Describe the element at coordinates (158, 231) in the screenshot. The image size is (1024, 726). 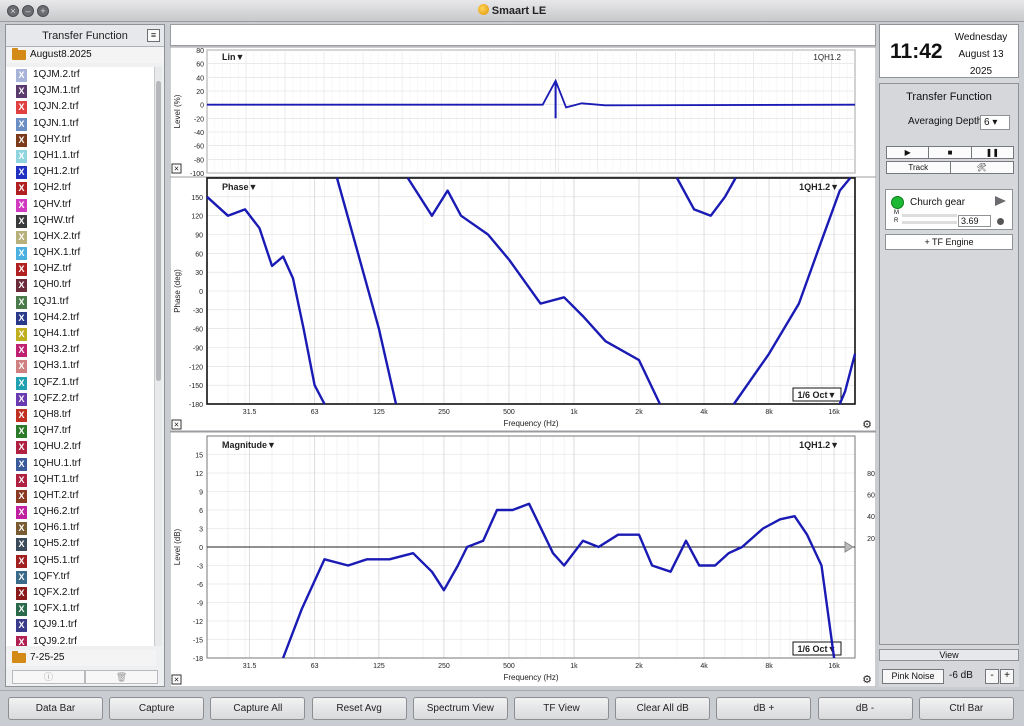
I see `scrollbar-thumb` at that location.